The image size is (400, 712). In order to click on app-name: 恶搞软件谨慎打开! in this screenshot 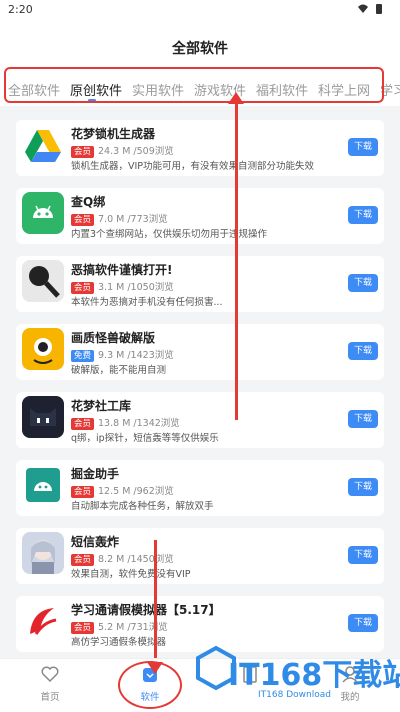, I will do `click(122, 270)`.